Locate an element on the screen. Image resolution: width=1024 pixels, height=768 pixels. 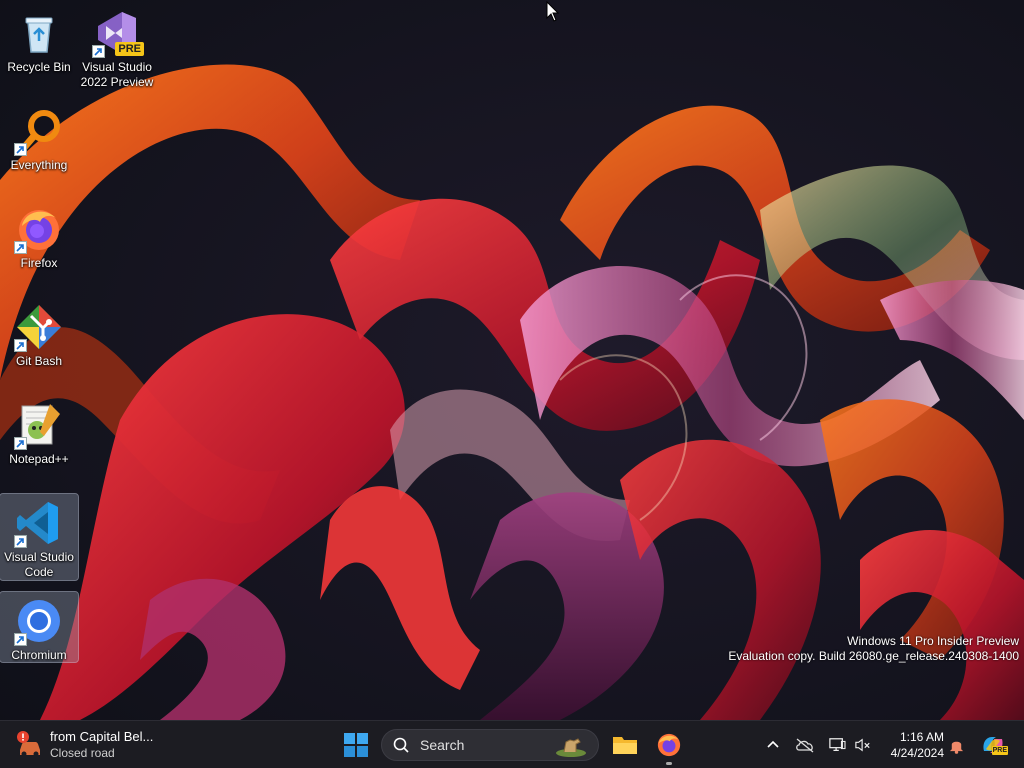
chevron-up-icon is located at coordinates (773, 744).